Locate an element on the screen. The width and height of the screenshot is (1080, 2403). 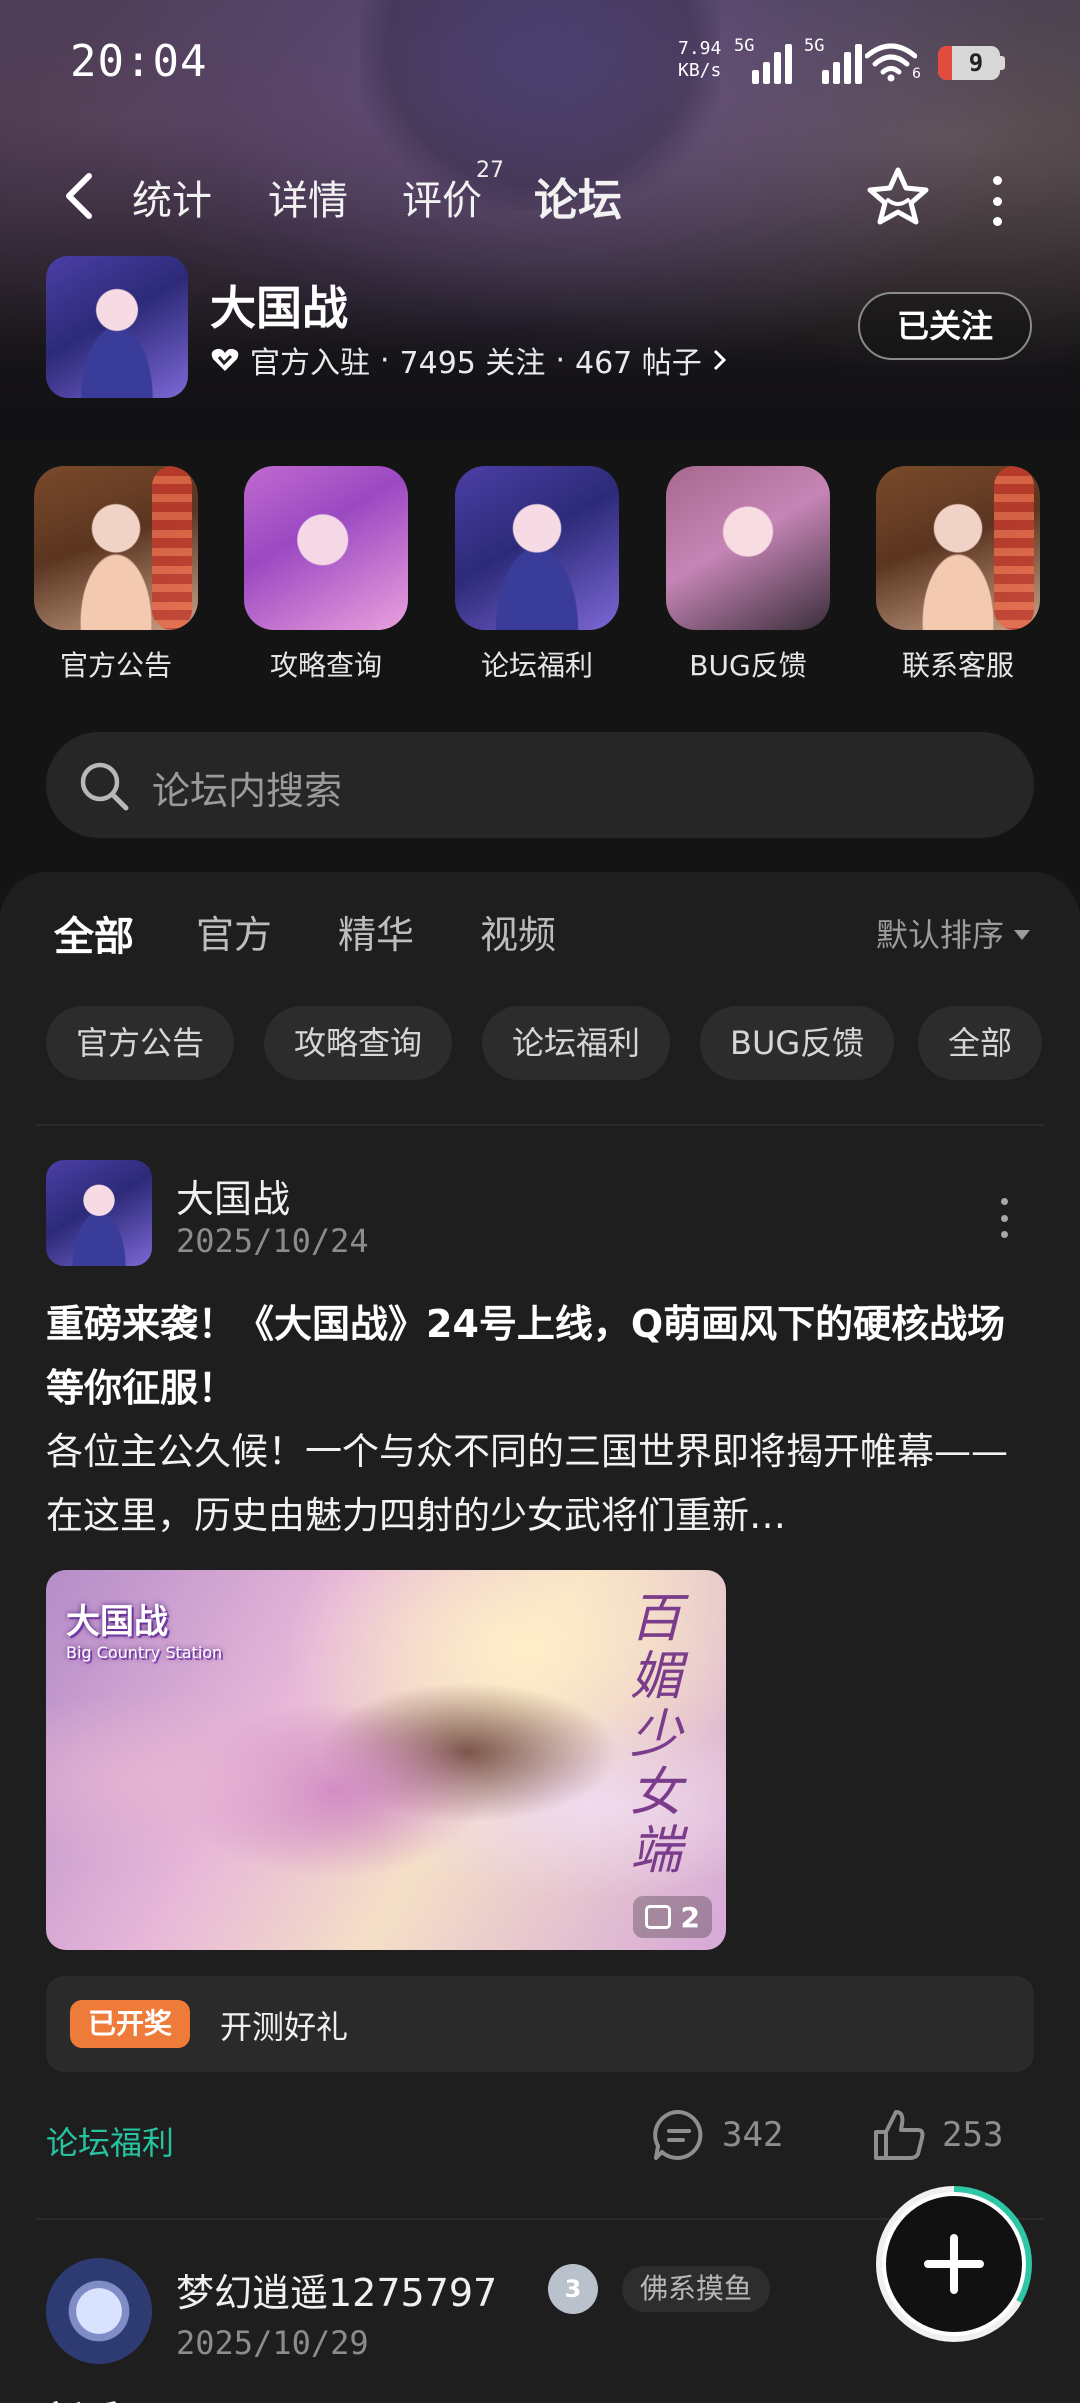
search-icon is located at coordinates (104, 786).